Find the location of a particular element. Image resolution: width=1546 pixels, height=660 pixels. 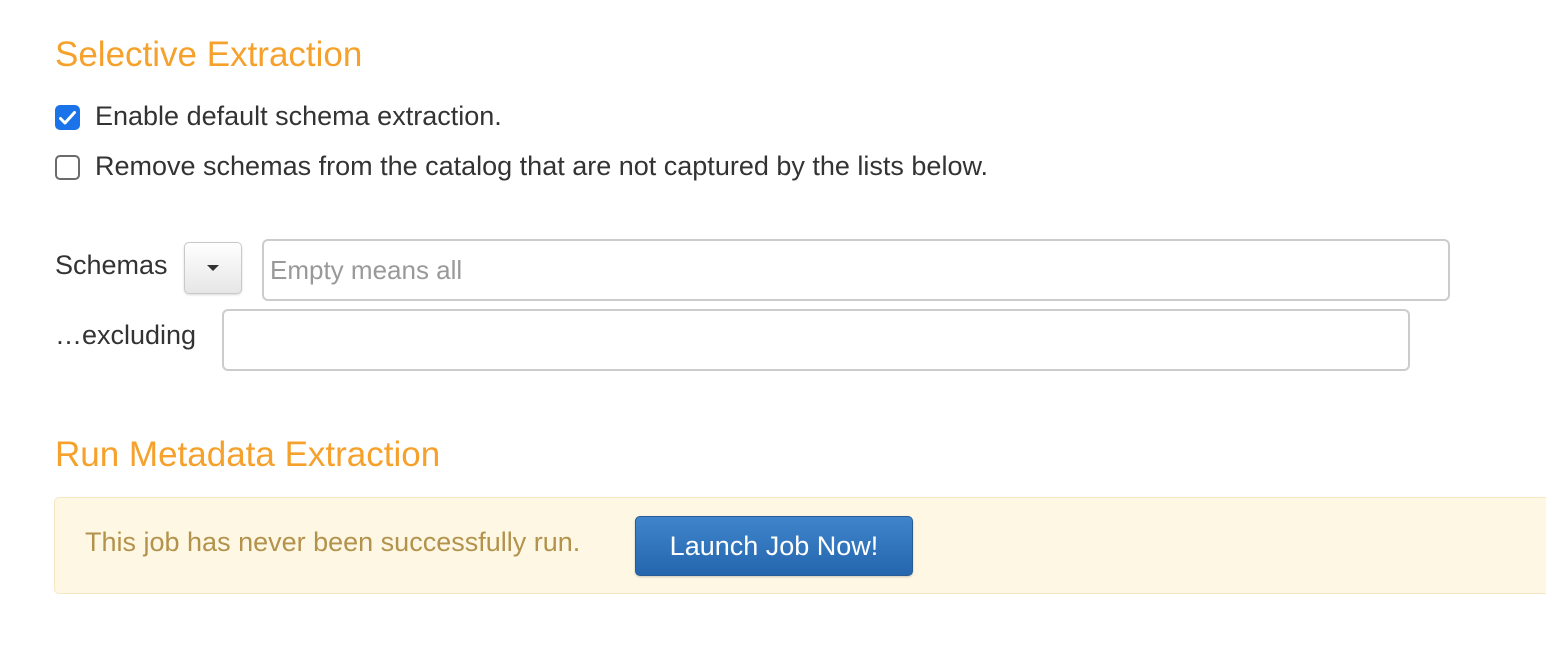

enable-default-label: Enable default schema extraction. is located at coordinates (298, 116).